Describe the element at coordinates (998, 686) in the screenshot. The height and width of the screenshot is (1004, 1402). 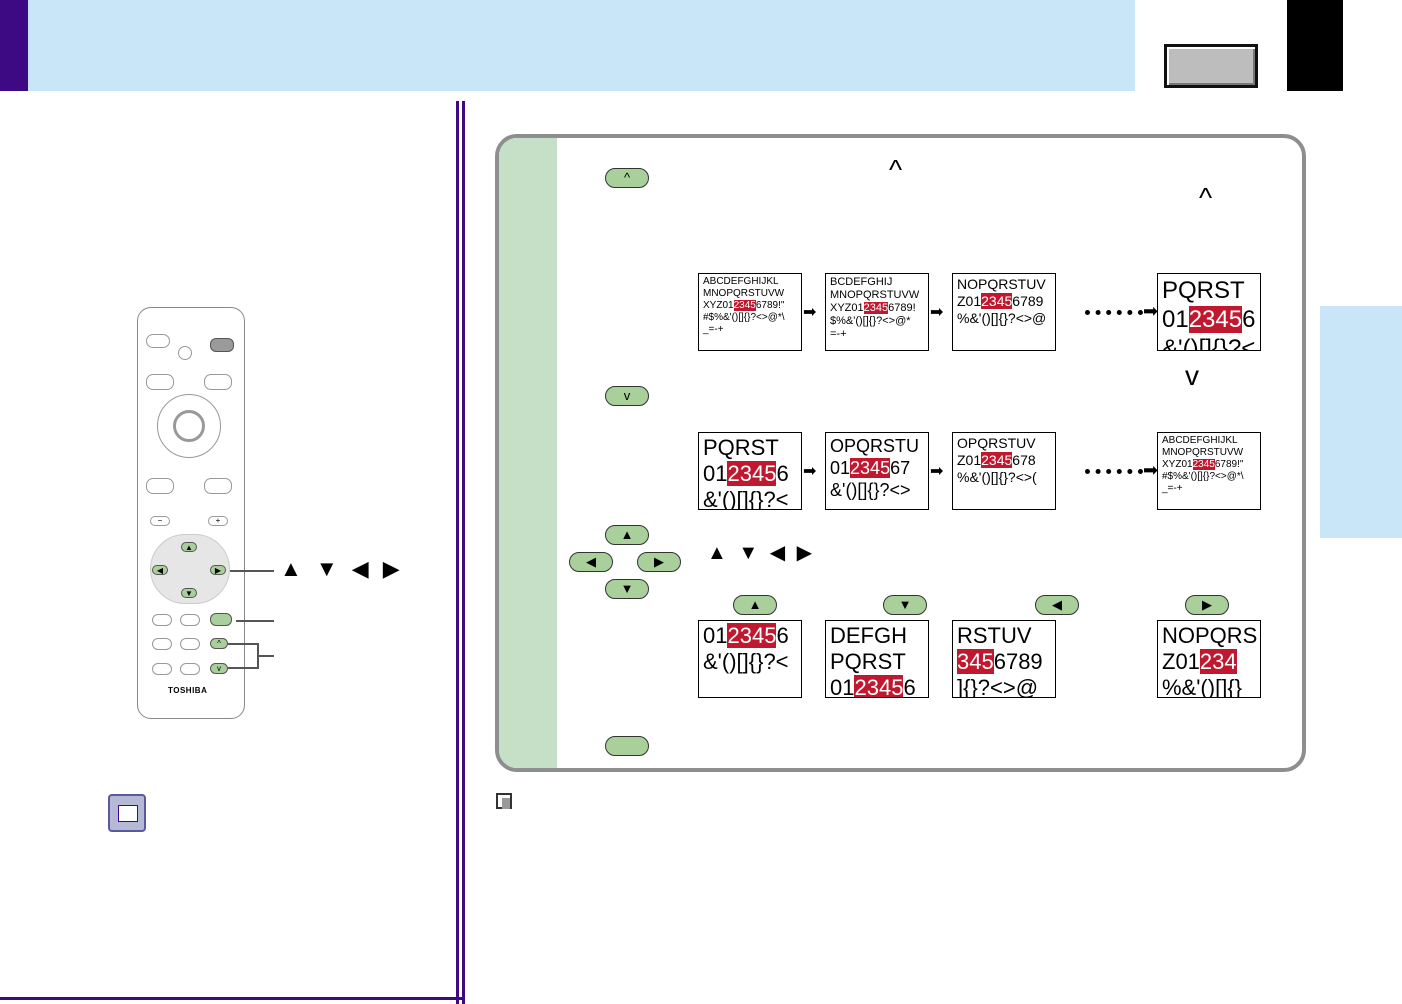
I see `thumbnail-text-line: ]{}?<>@` at that location.